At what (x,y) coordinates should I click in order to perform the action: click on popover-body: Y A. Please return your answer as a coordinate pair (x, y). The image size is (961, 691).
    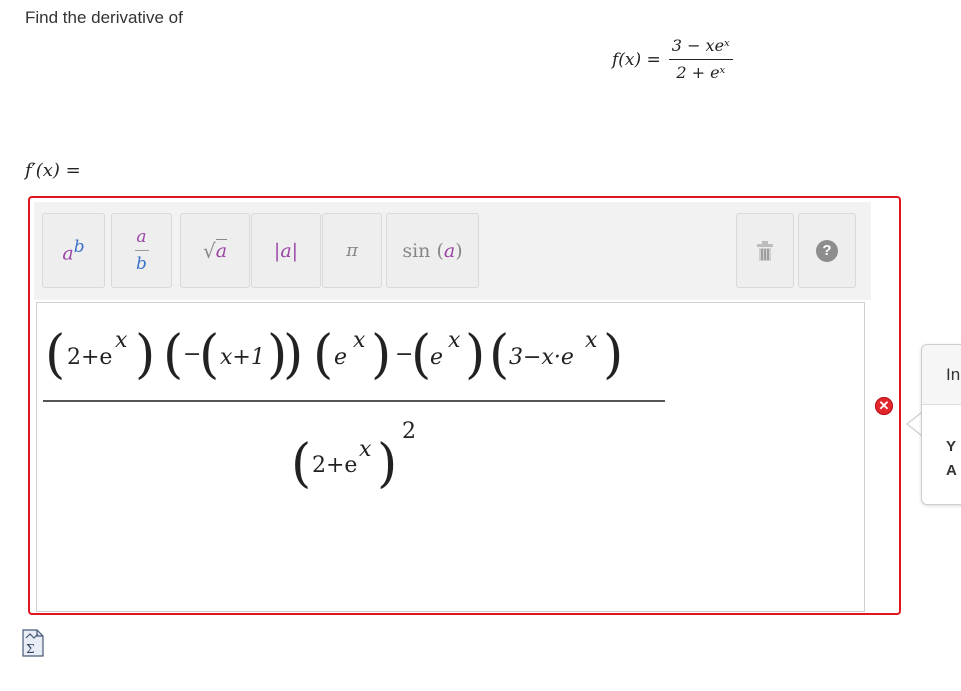
    Looking at the image, I should click on (941, 444).